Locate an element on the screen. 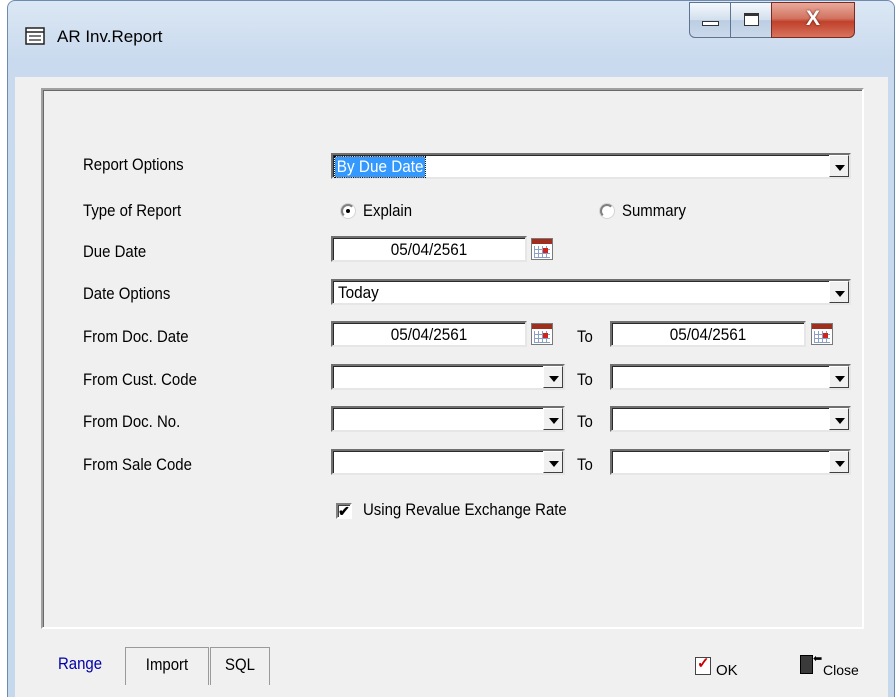 The image size is (895, 697). close-button: Close is located at coordinates (837, 666).